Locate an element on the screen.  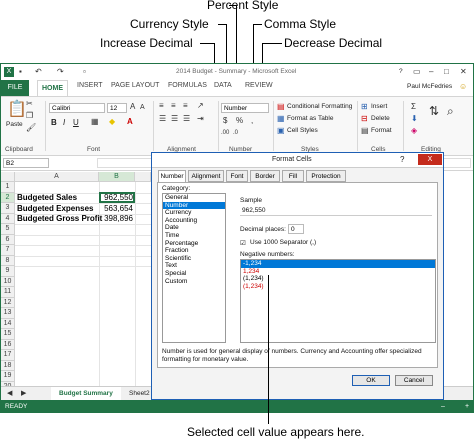
delete-cells-icon: ⊟ is located at coordinates (364, 119).